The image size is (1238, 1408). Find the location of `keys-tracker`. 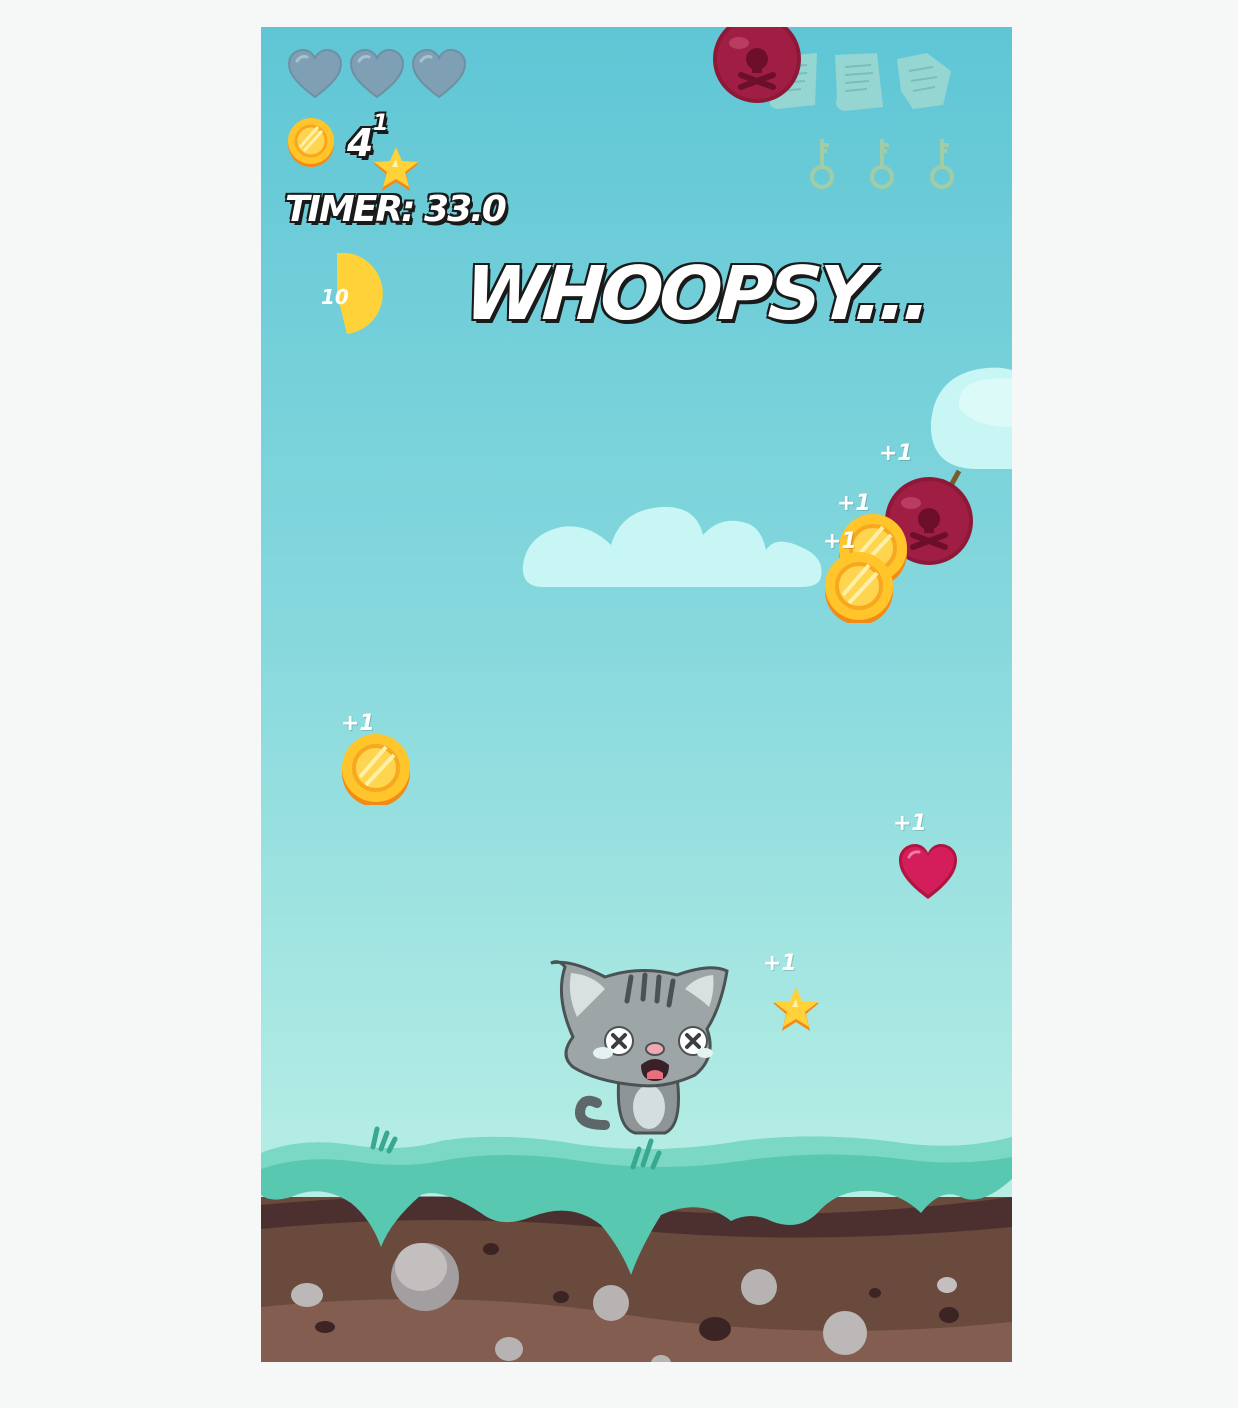

keys-tracker is located at coordinates (882, 164).